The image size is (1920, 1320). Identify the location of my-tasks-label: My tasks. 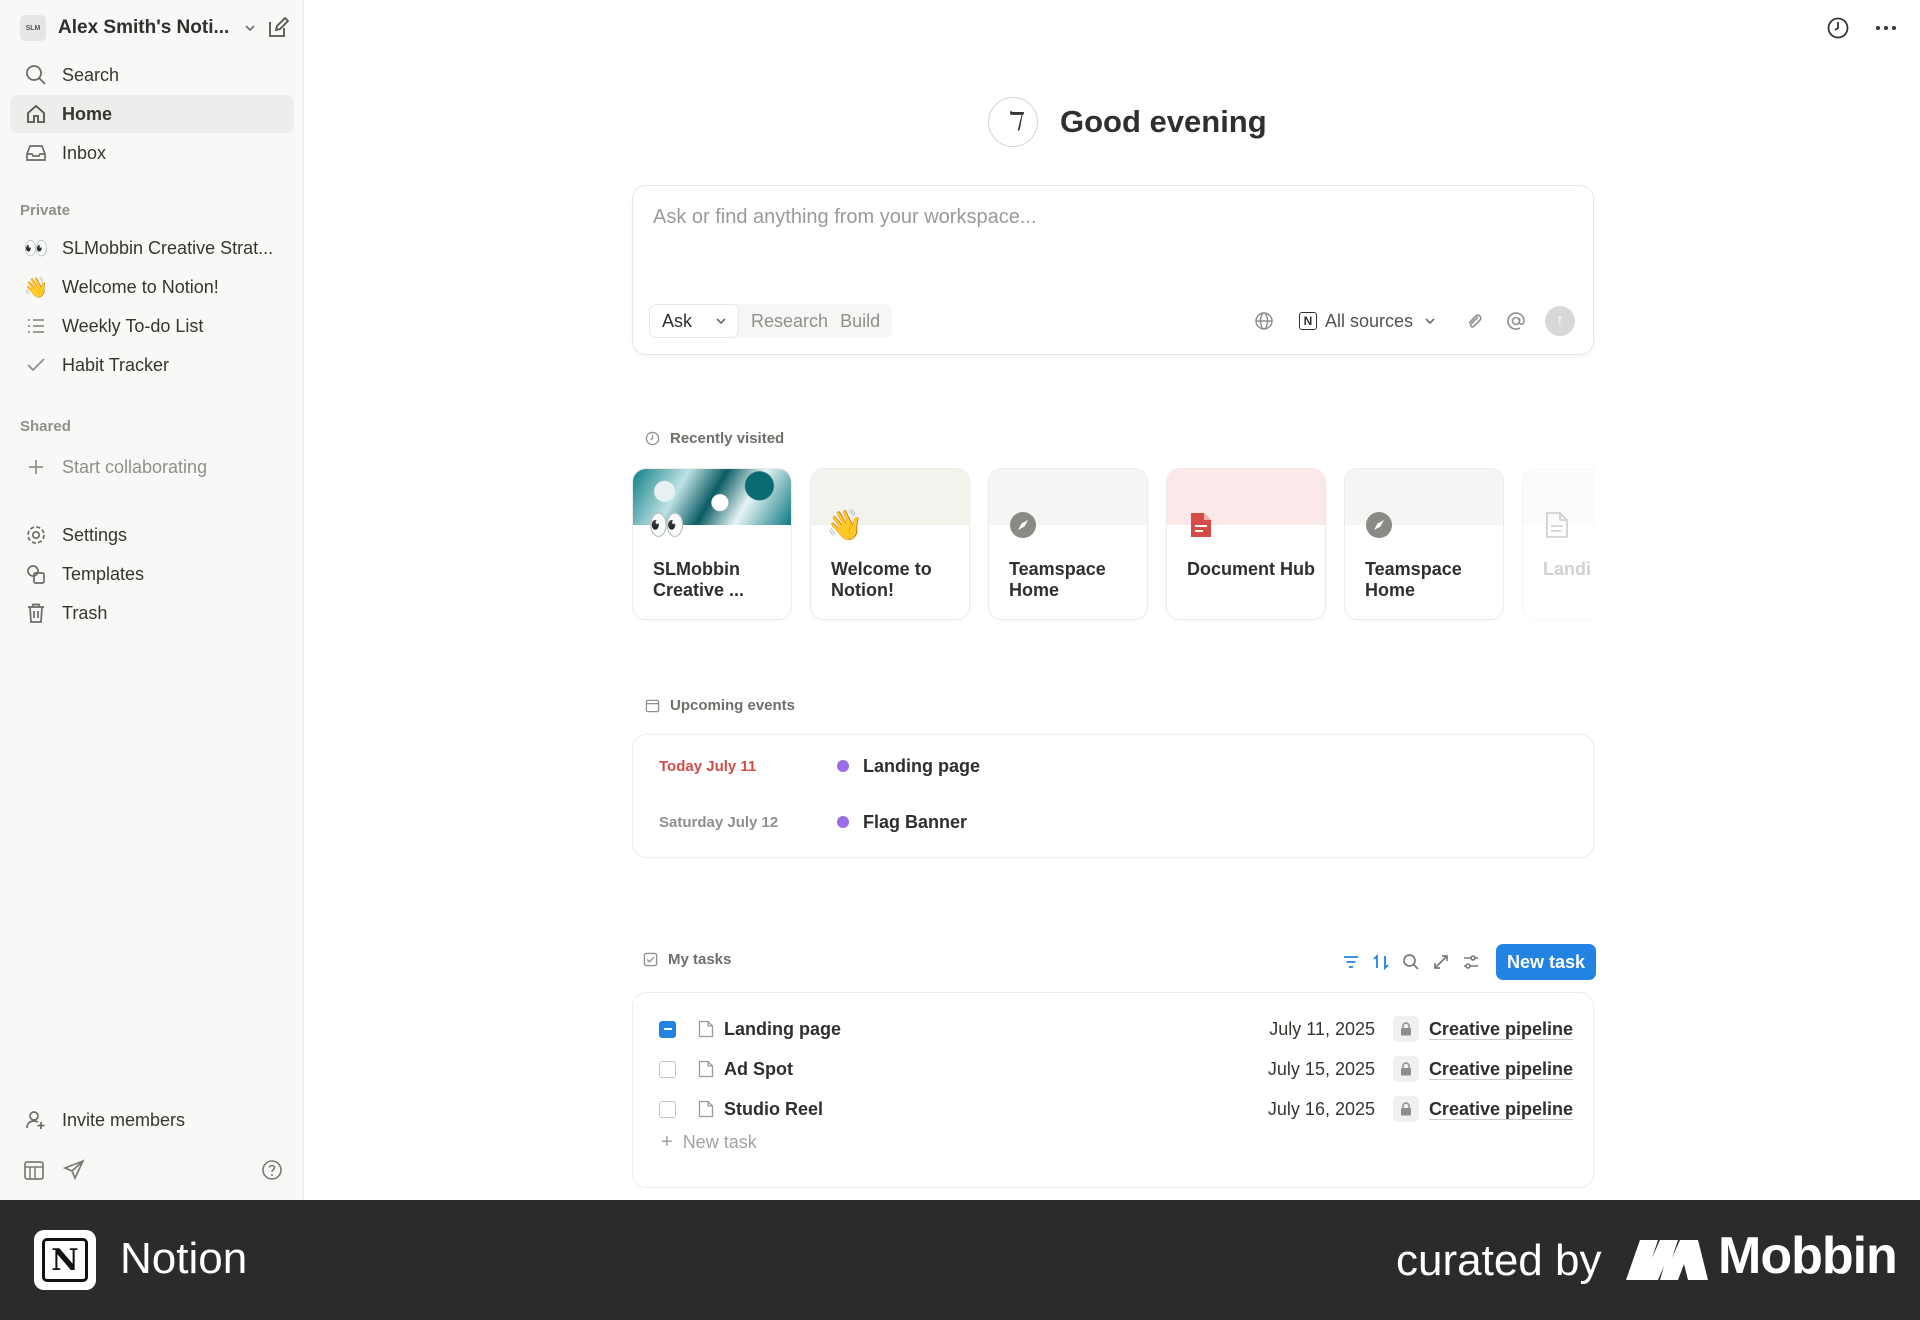
(700, 959).